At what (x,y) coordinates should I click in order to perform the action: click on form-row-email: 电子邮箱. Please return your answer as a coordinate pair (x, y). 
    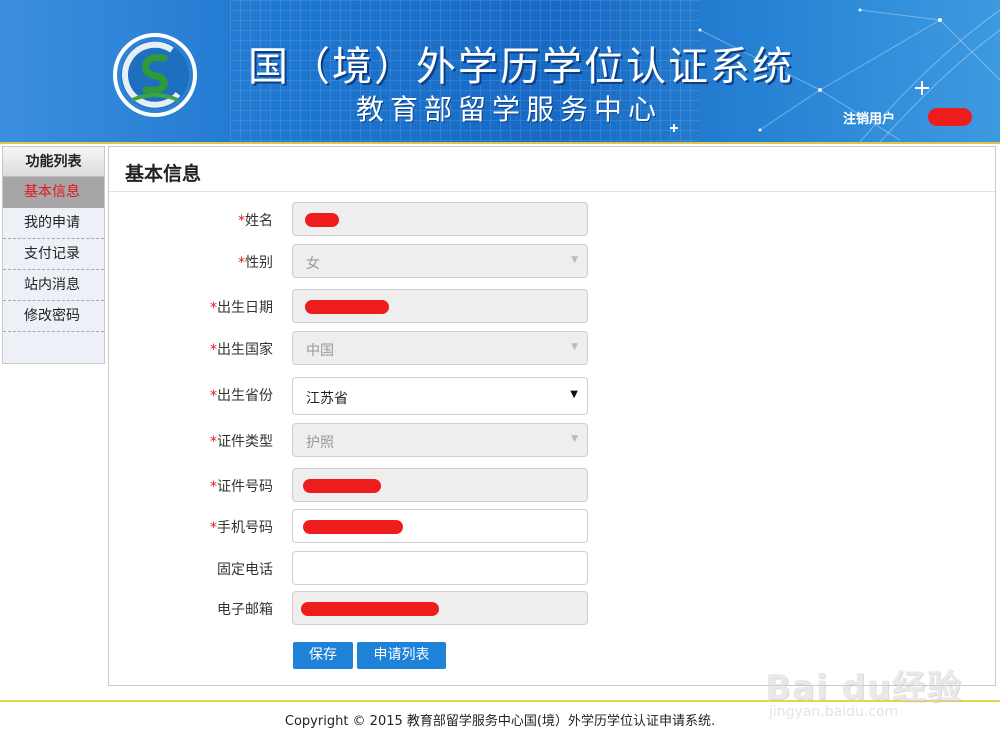
    Looking at the image, I should click on (552, 608).